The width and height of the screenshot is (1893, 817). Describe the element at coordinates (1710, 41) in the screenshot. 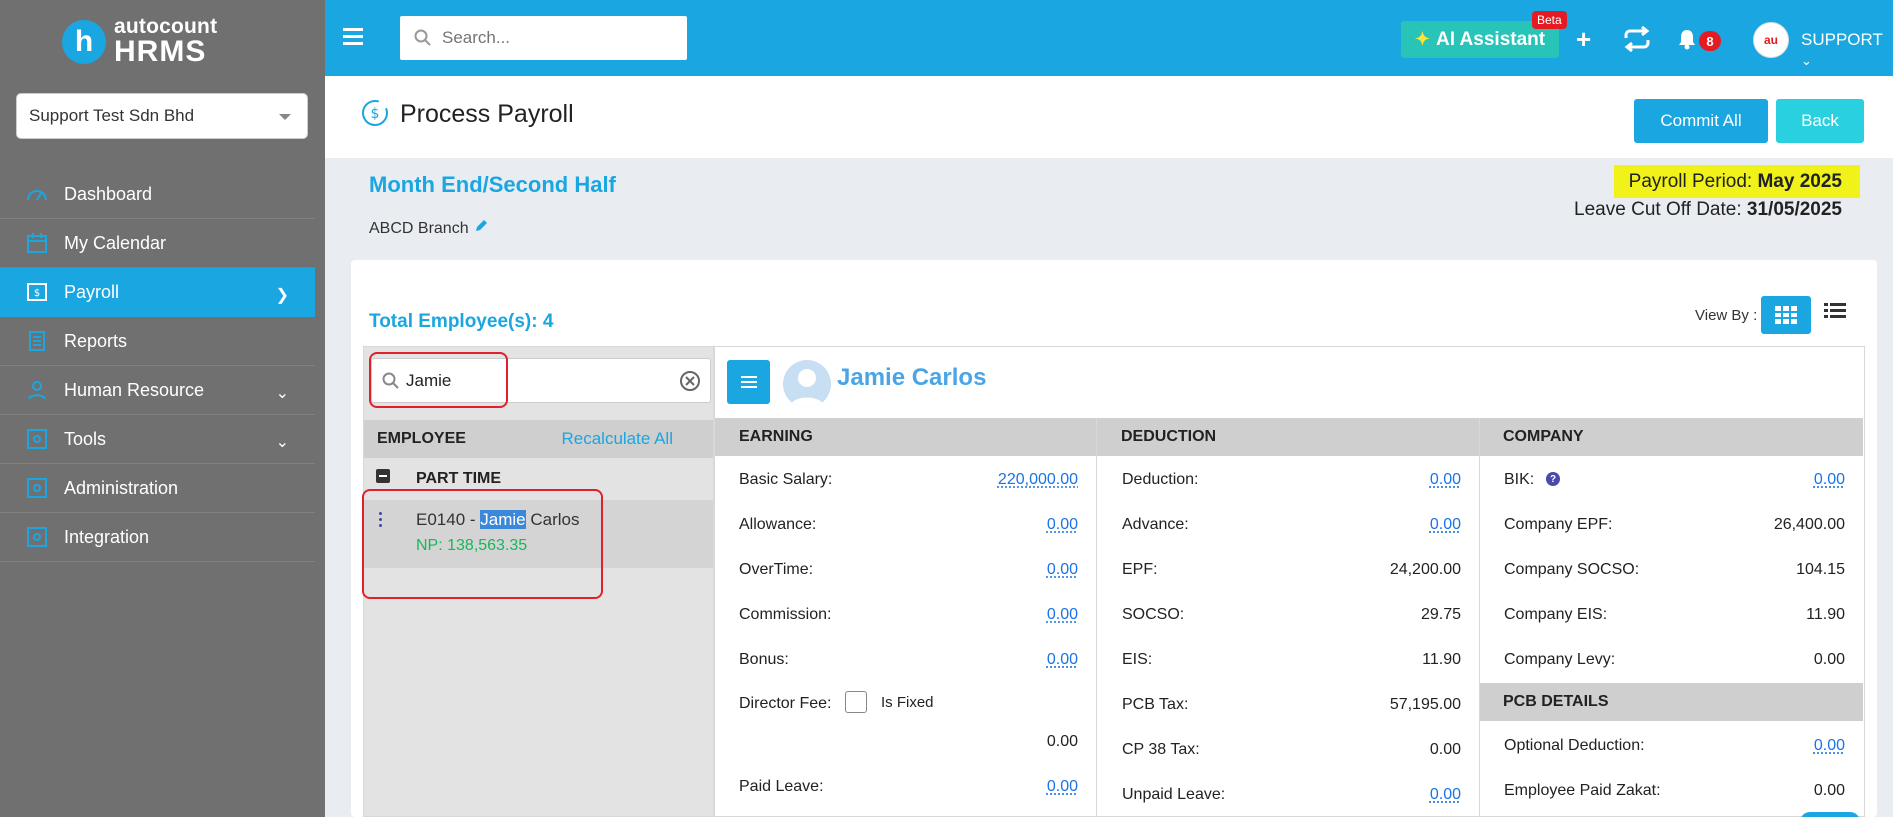

I see `notification-count-badge: 8` at that location.